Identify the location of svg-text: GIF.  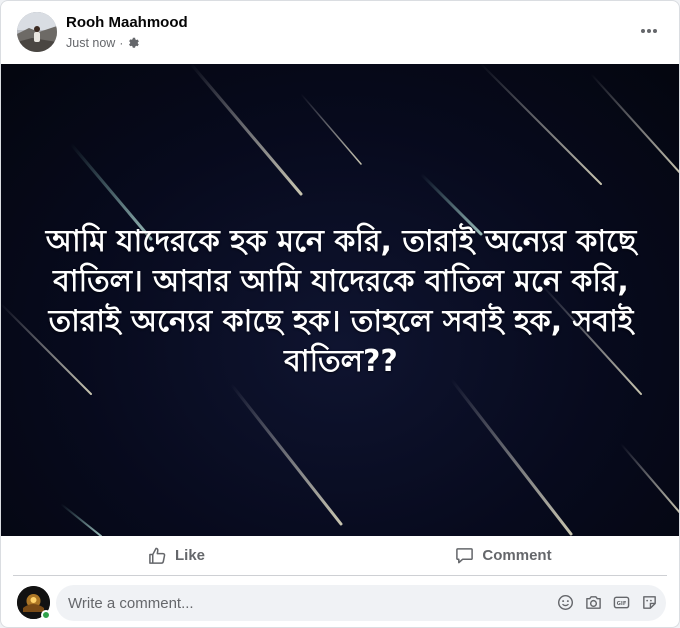
(621, 603).